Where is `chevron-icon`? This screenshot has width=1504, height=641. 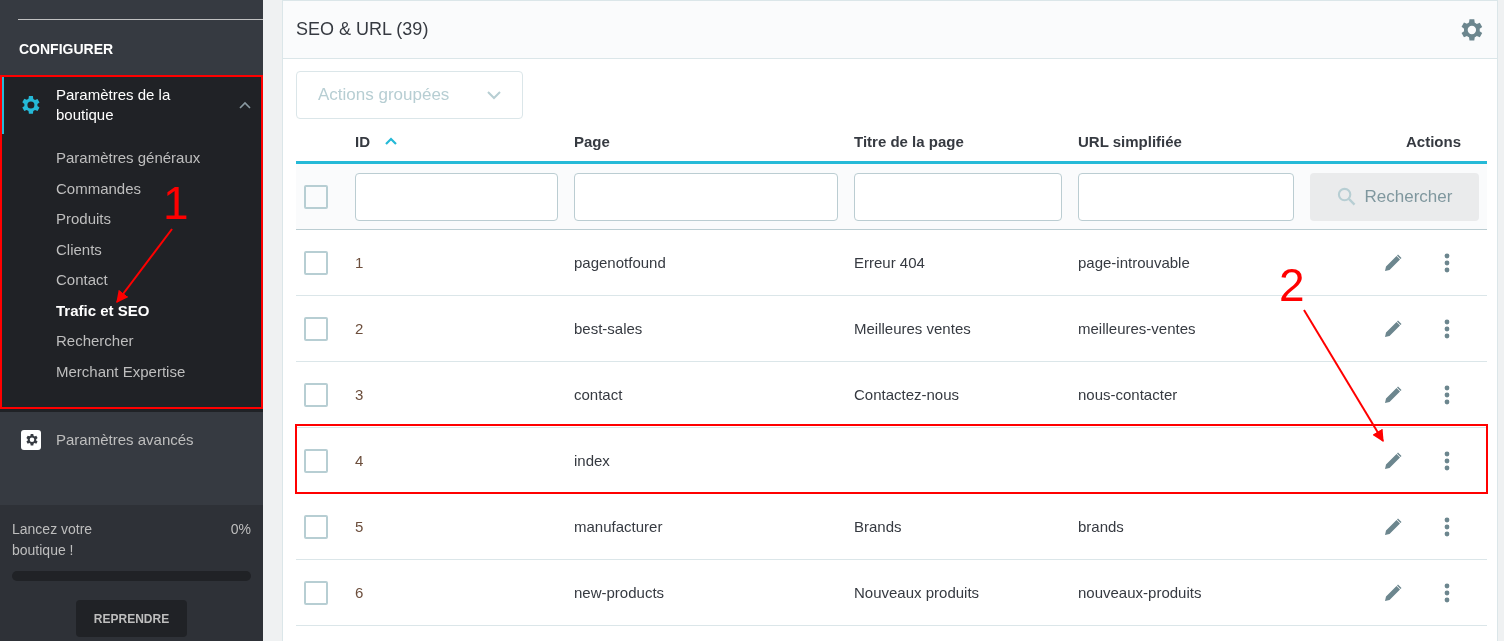
chevron-icon is located at coordinates (245, 105).